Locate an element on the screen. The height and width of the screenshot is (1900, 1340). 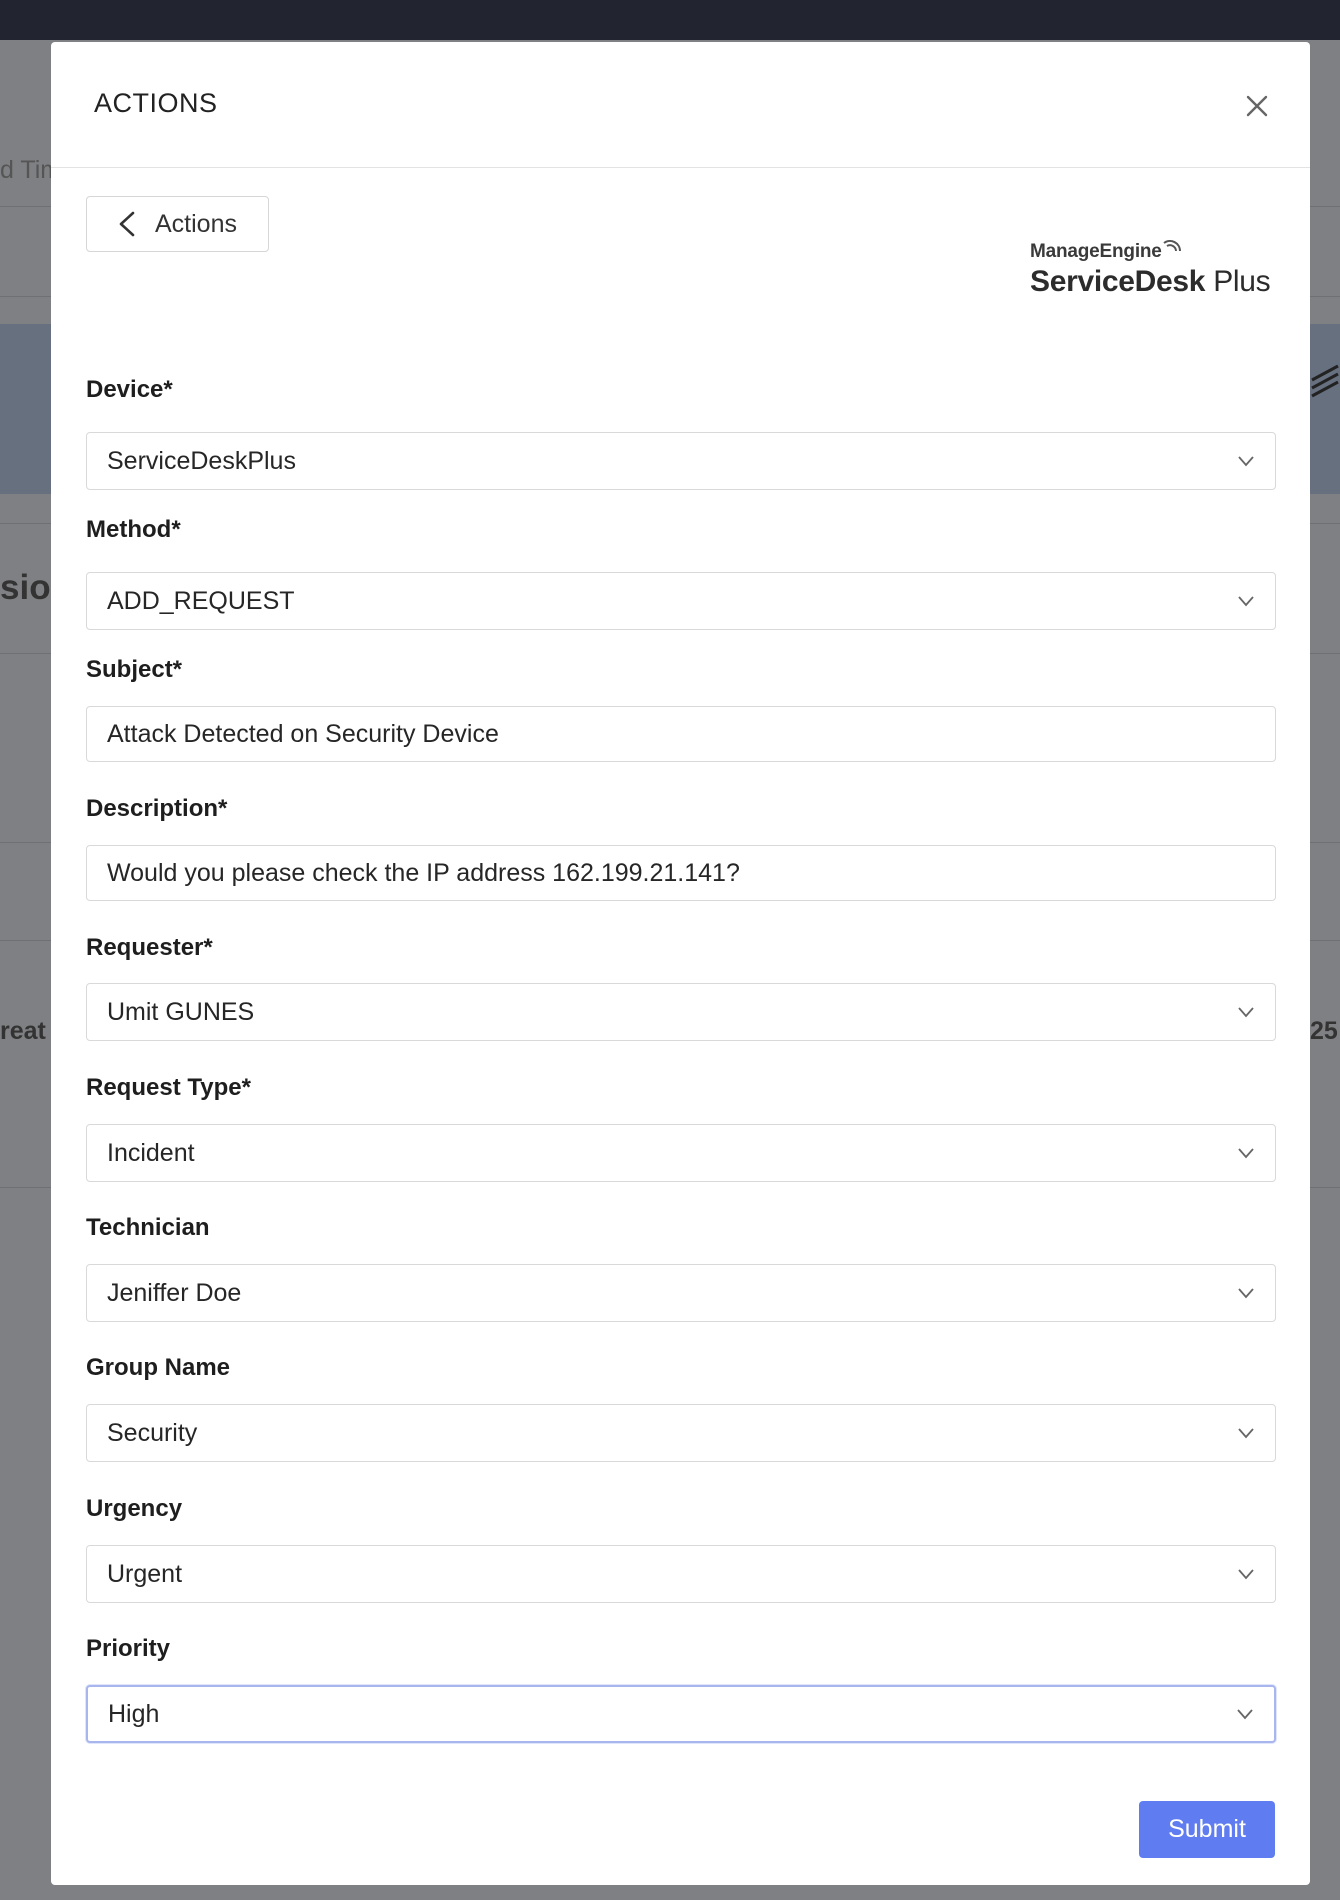
method-value: ADD_REQUEST is located at coordinates (201, 600).